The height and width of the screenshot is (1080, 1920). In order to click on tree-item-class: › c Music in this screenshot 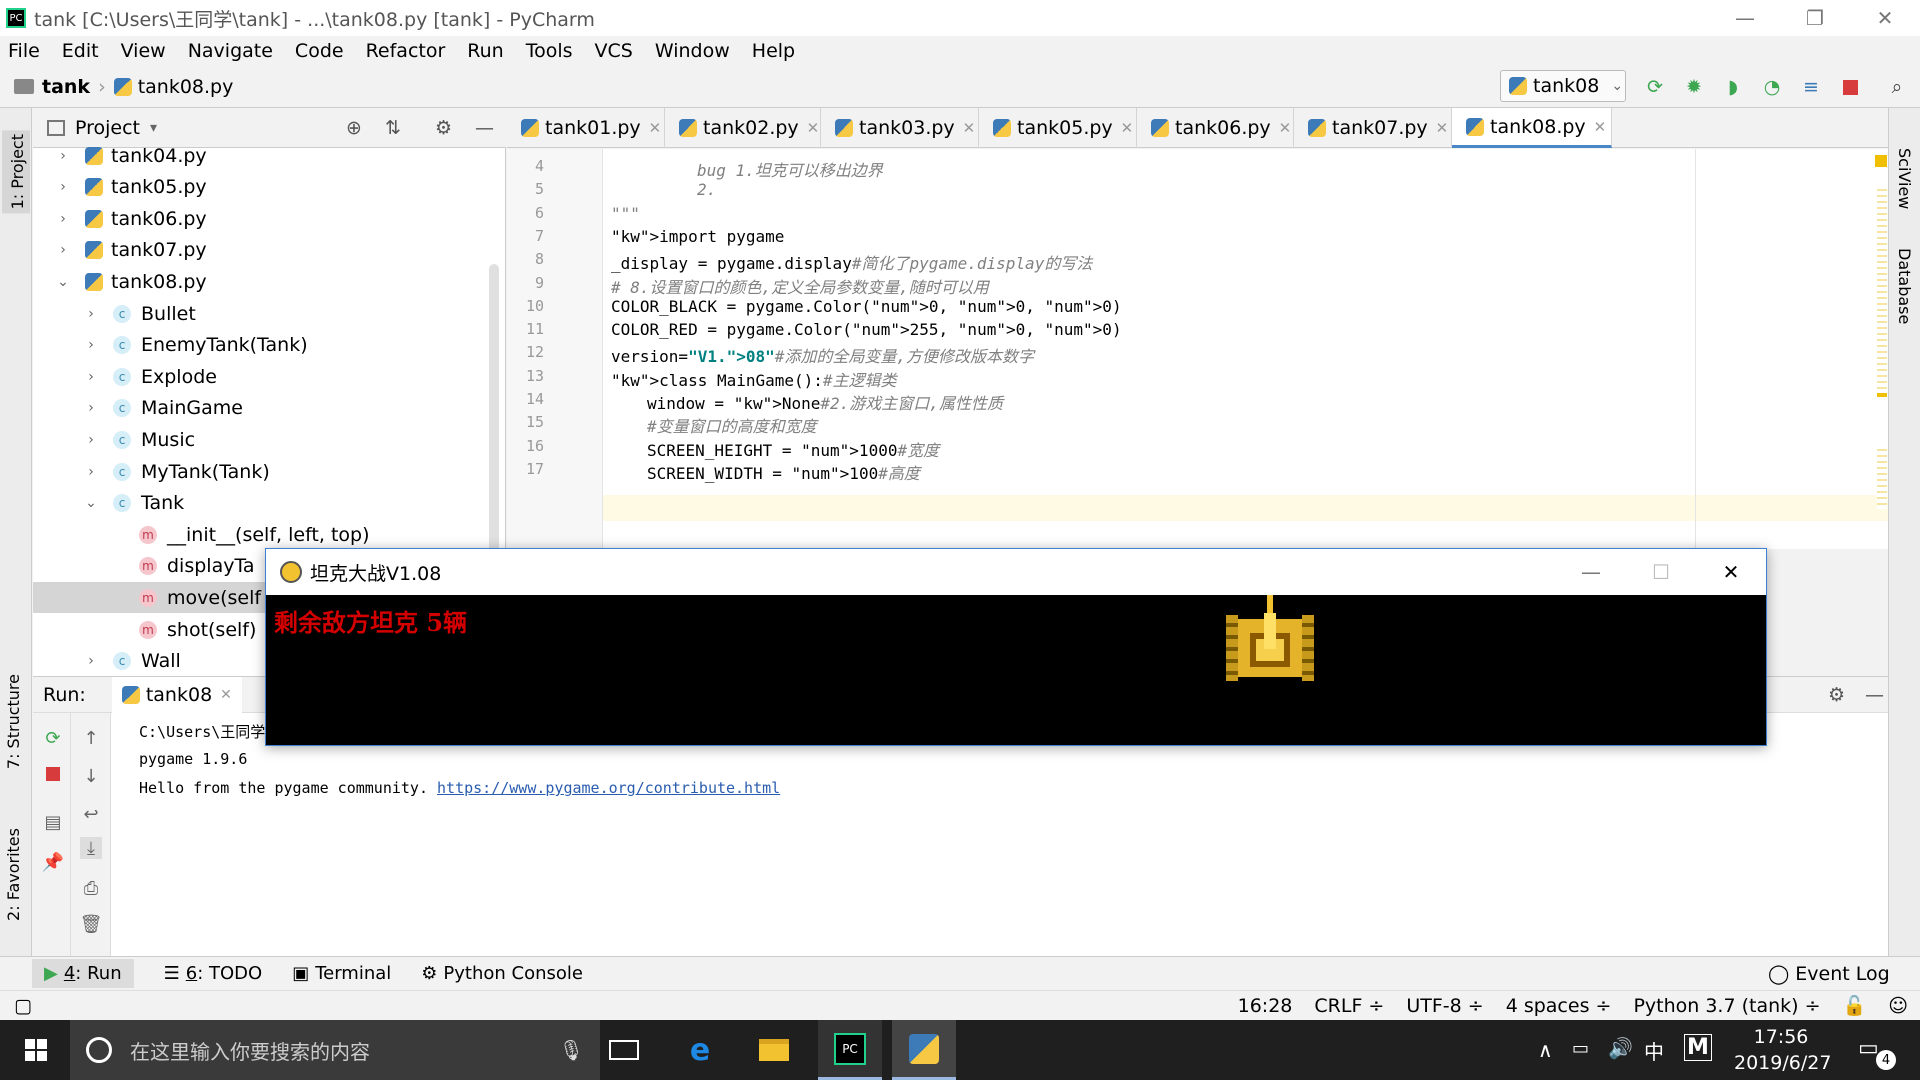, I will do `click(261, 439)`.